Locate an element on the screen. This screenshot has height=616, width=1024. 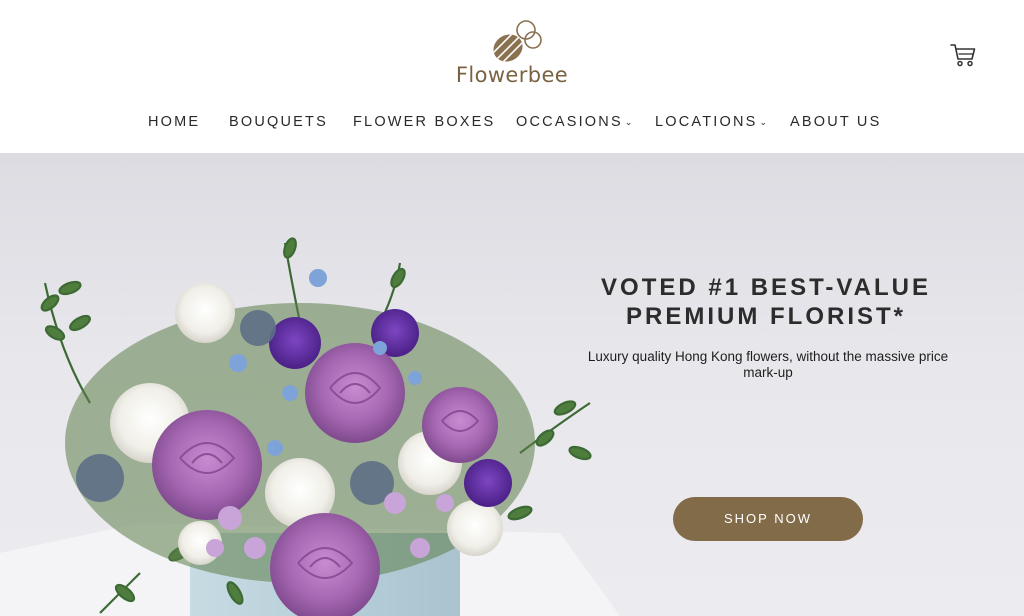
nav-about-us: ABOUT US is located at coordinates (835, 122).